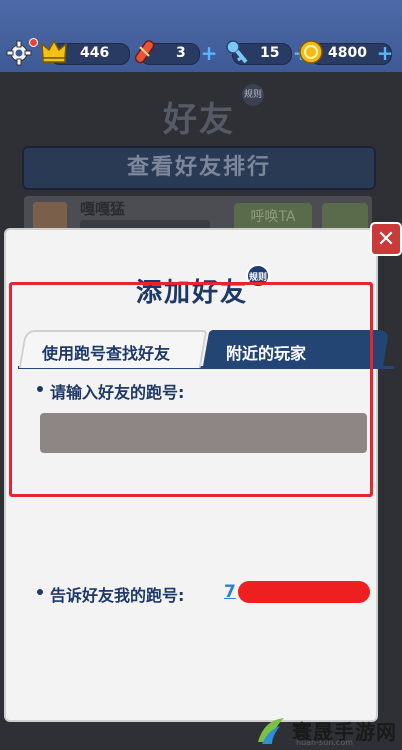 Image resolution: width=402 pixels, height=750 pixels. I want to click on hoverboard-count: 3, so click(181, 53).